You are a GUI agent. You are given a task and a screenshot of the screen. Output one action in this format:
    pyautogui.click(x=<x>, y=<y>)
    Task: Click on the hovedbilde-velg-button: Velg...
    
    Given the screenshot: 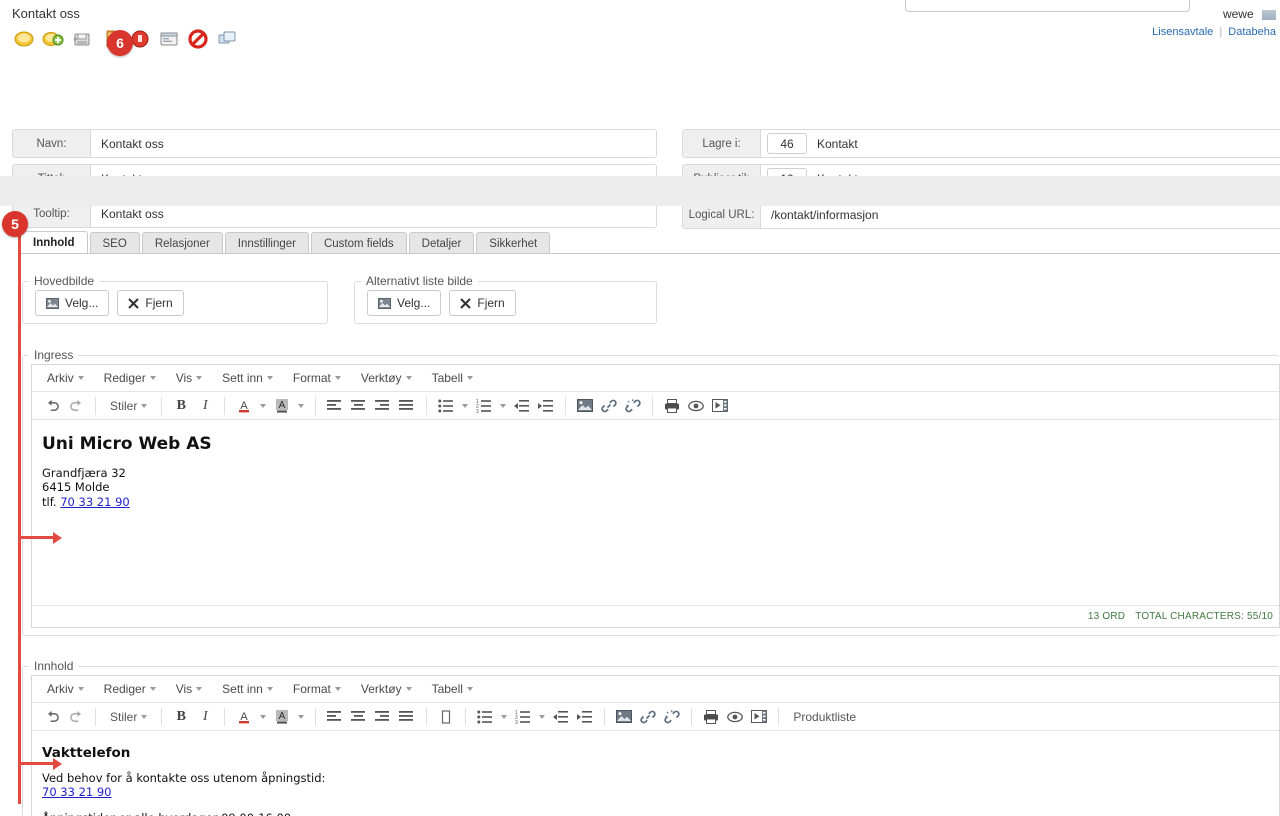 What is the action you would take?
    pyautogui.click(x=72, y=303)
    